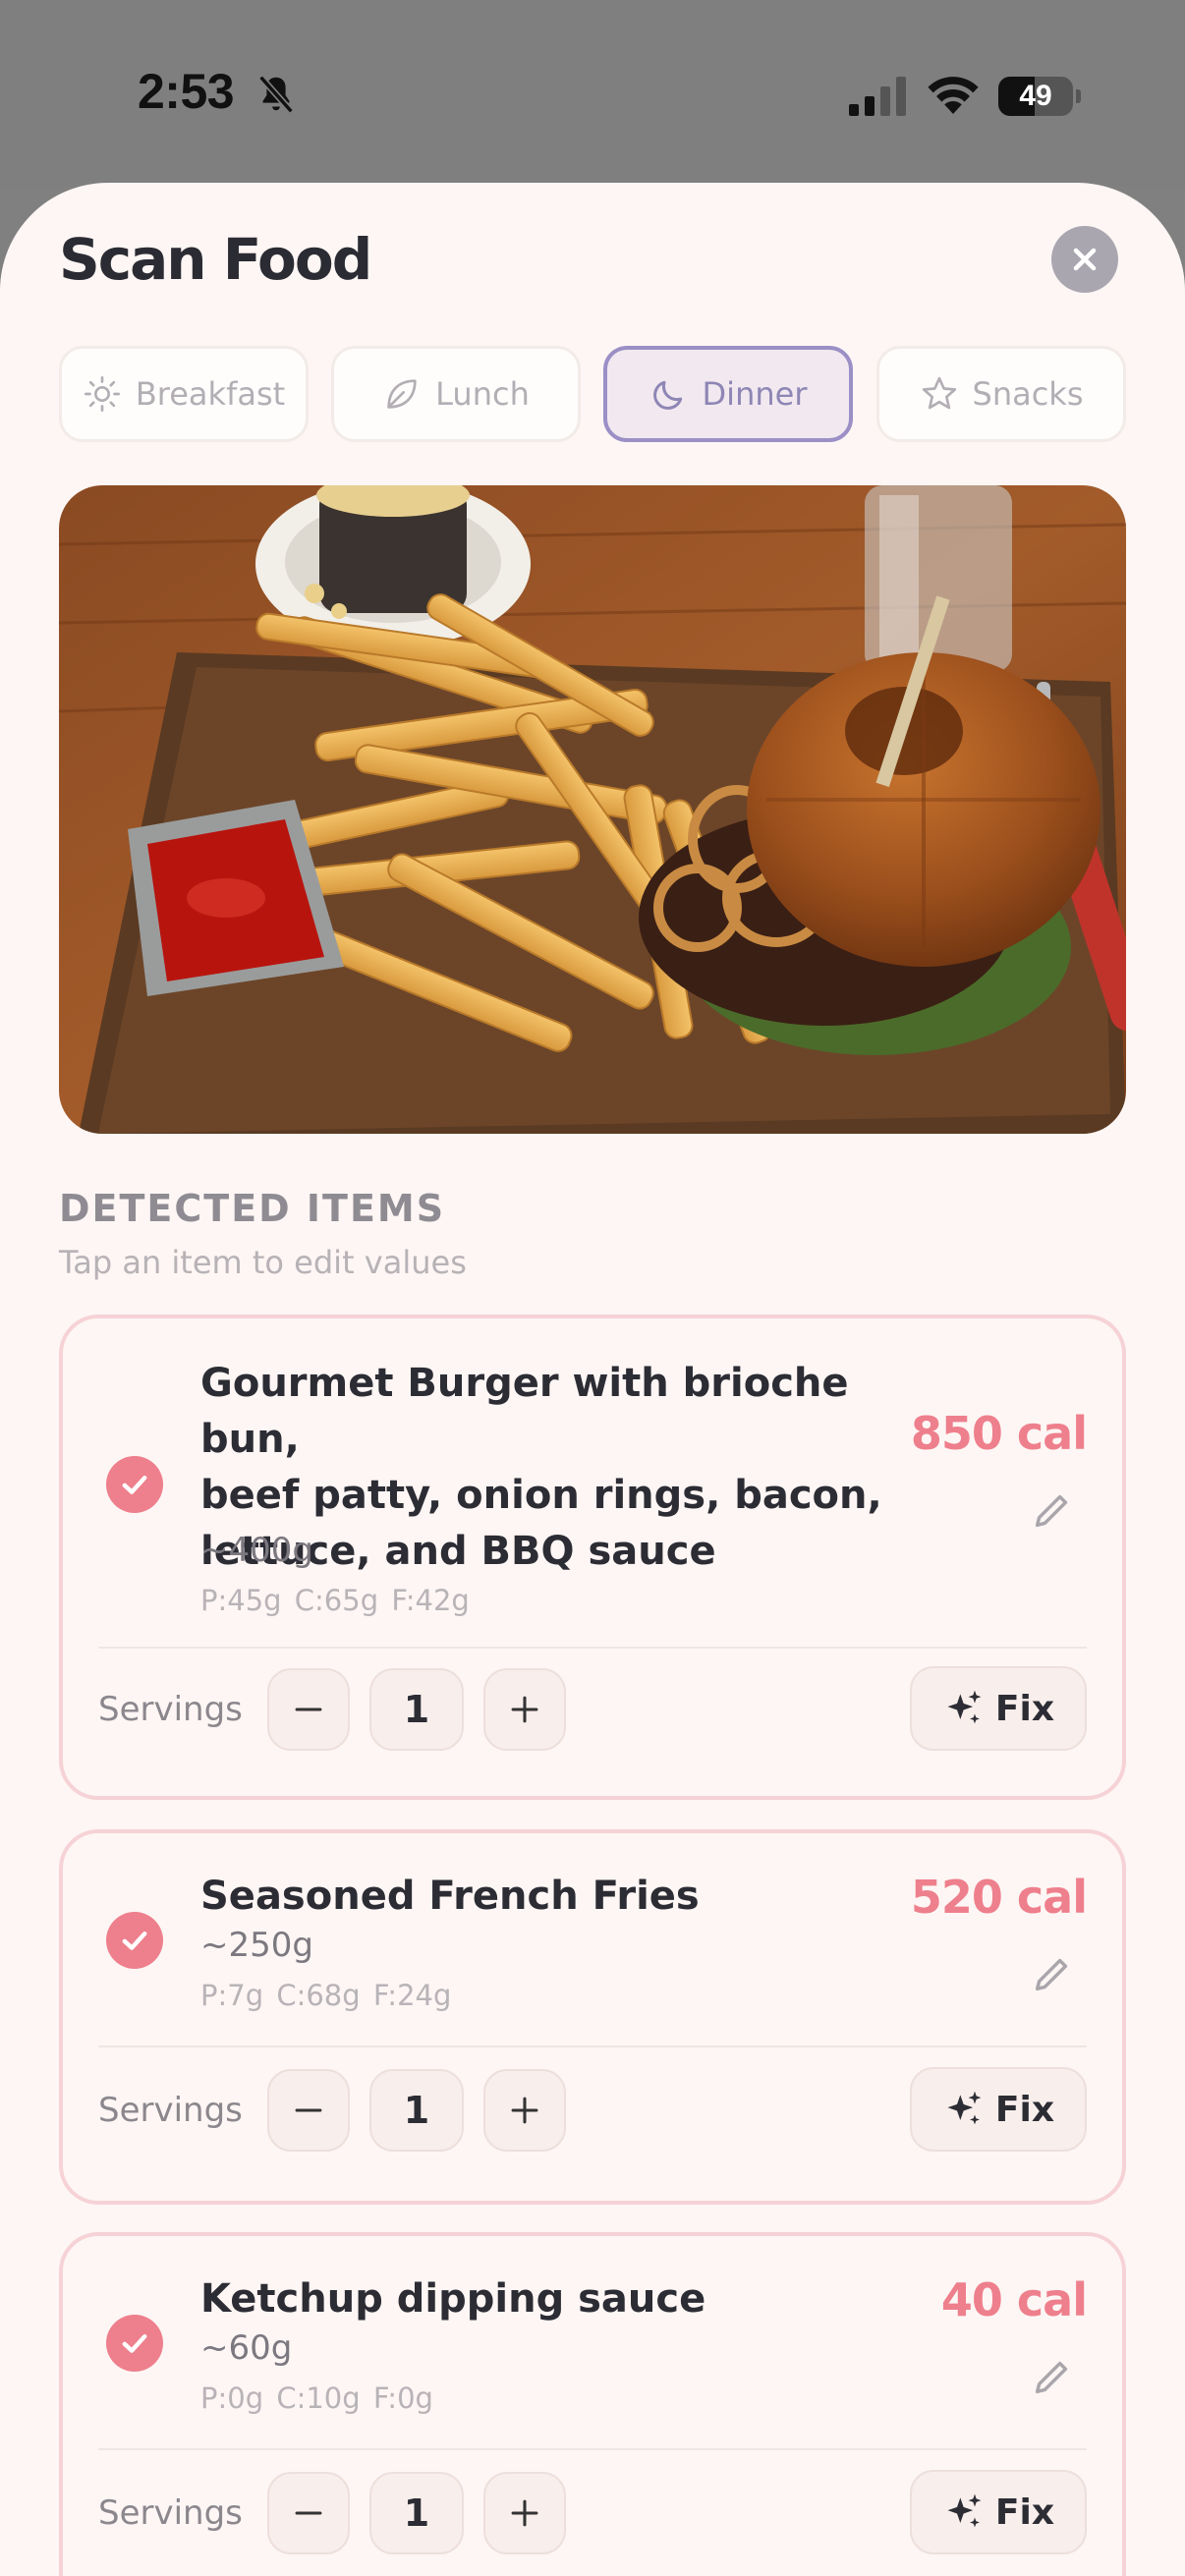  Describe the element at coordinates (483, 394) in the screenshot. I see `tab-label: Lunch` at that location.